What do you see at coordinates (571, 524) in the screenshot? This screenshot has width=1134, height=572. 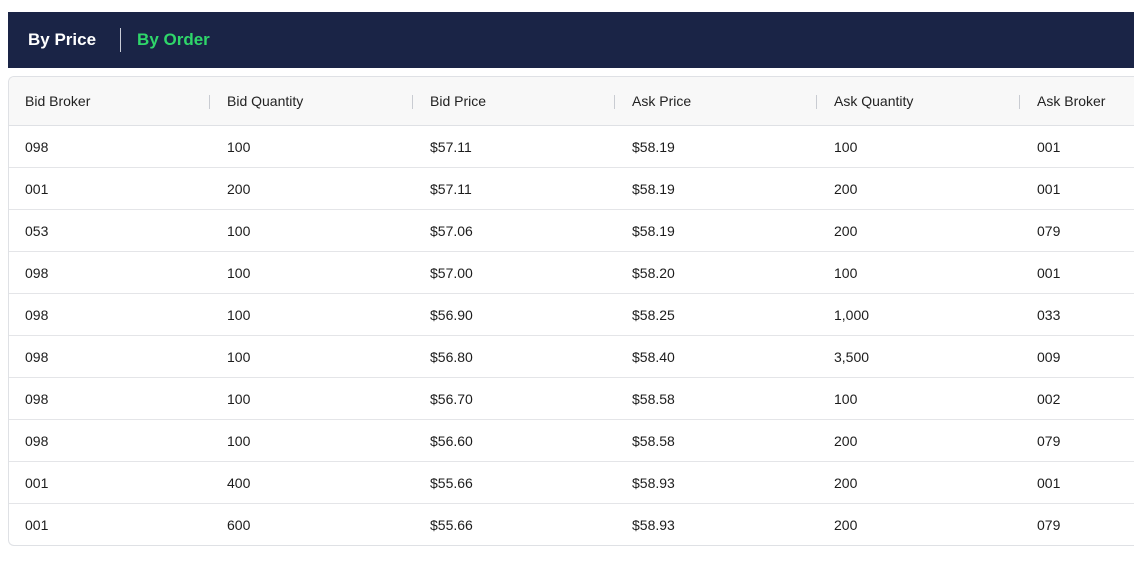 I see `table-row: 001 600 $55.66 $58.93 200 079` at bounding box center [571, 524].